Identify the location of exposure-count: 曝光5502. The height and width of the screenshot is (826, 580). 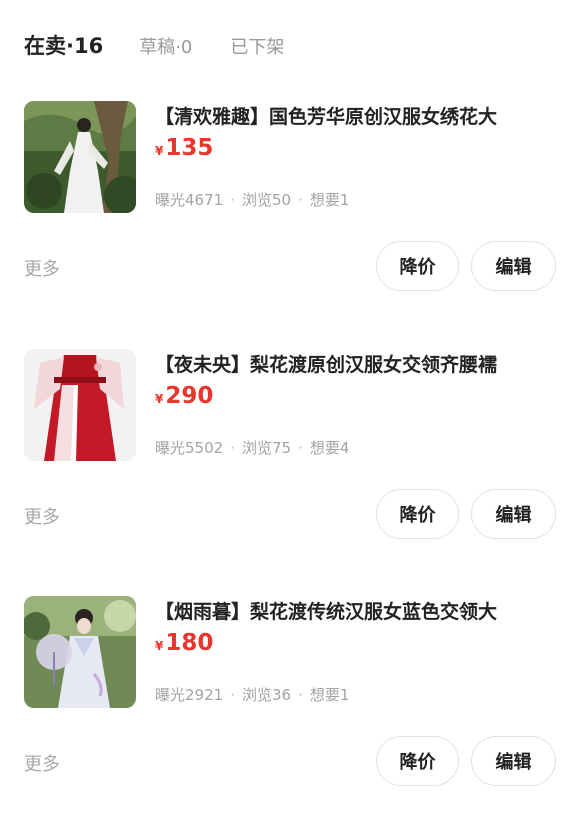
(189, 448).